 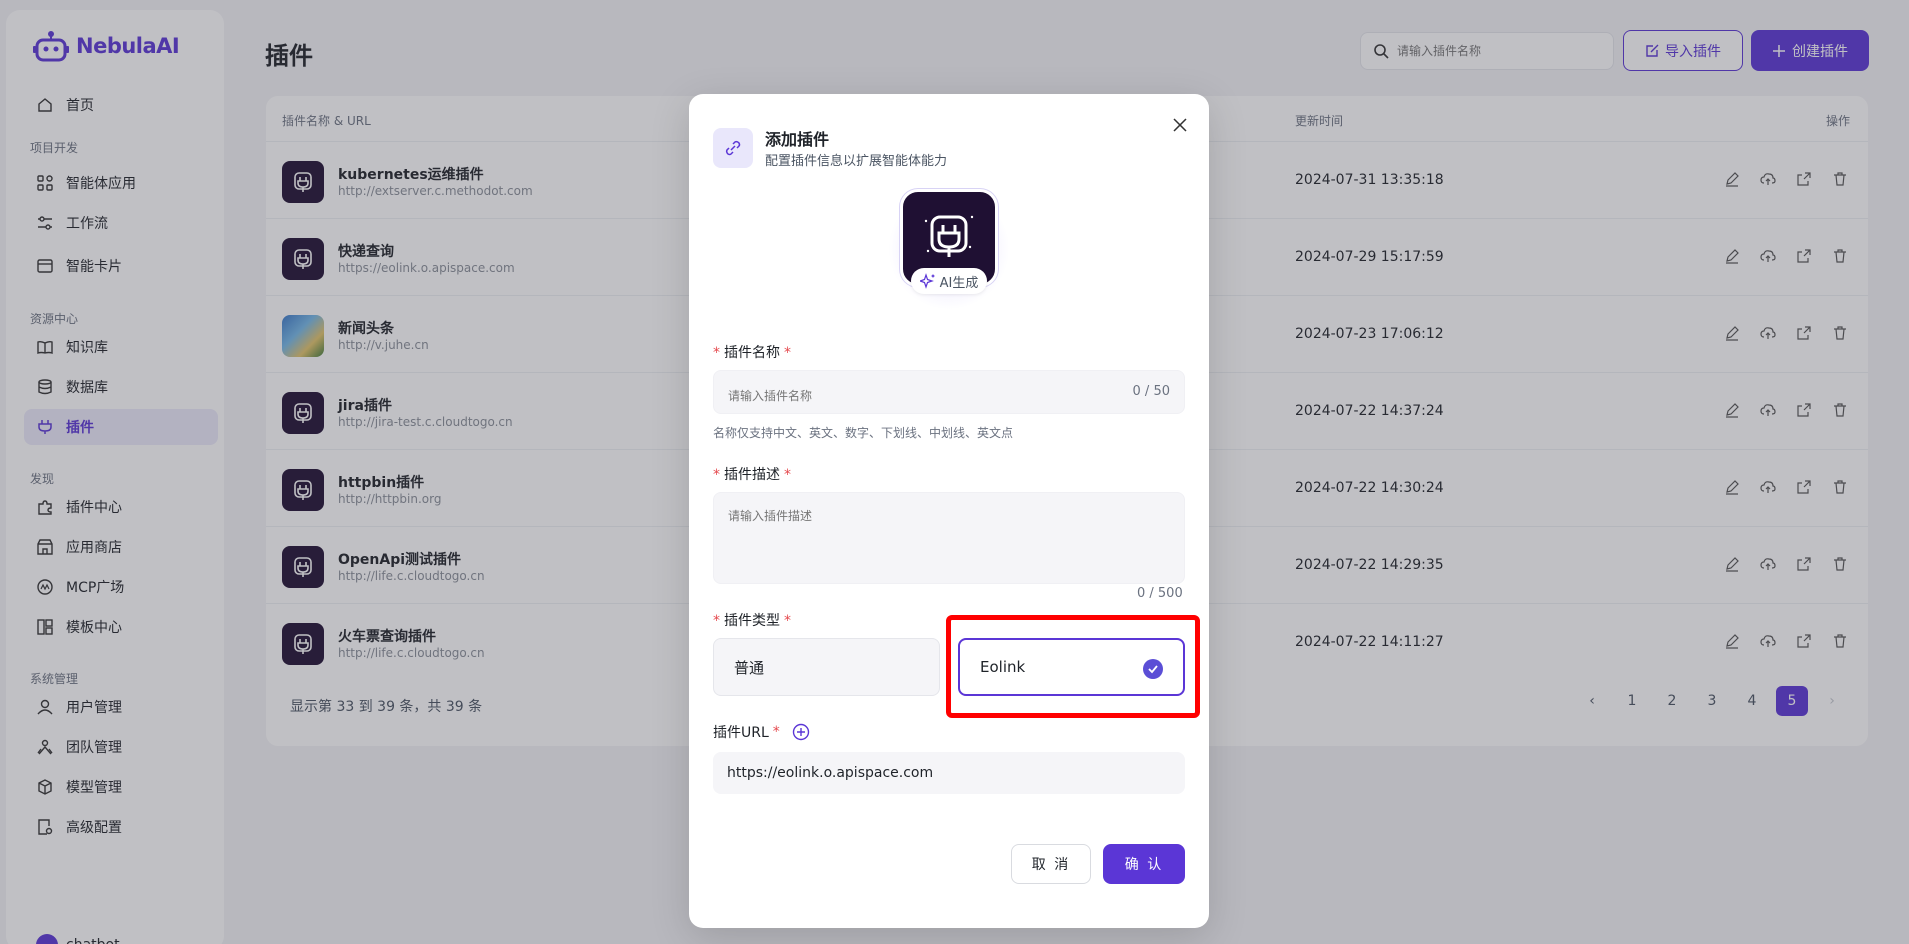 I want to click on name-hint: 名称仅支持中文、英文、数字、下划线、中划线、英文点, so click(x=863, y=433).